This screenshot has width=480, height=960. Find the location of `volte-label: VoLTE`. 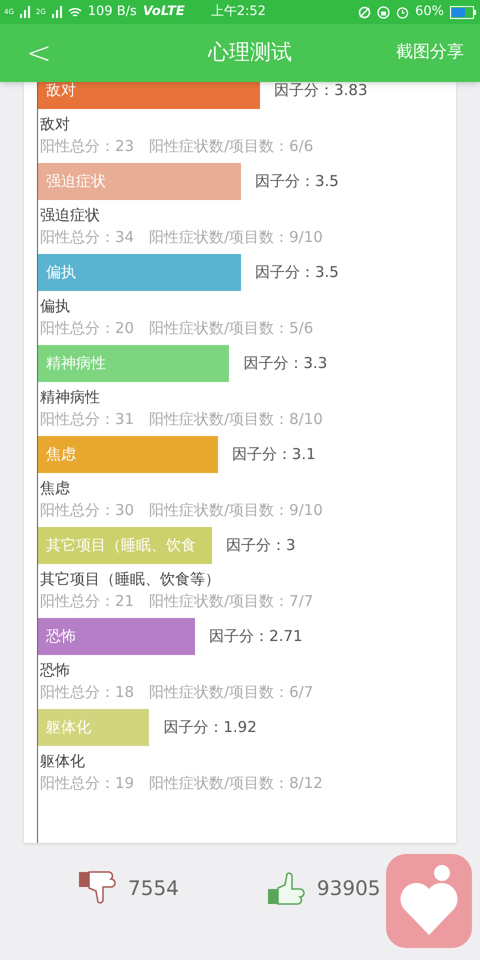

volte-label: VoLTE is located at coordinates (163, 12).